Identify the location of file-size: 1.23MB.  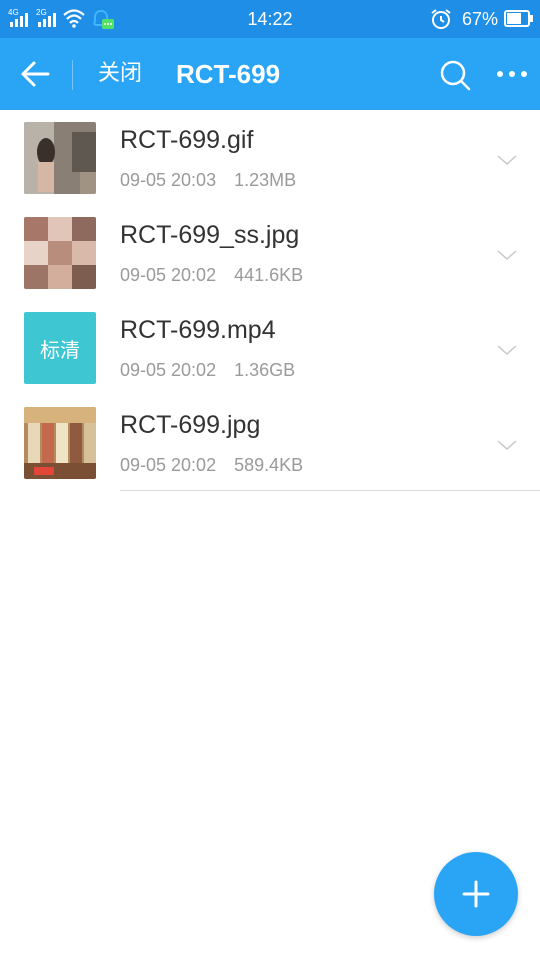
(265, 180).